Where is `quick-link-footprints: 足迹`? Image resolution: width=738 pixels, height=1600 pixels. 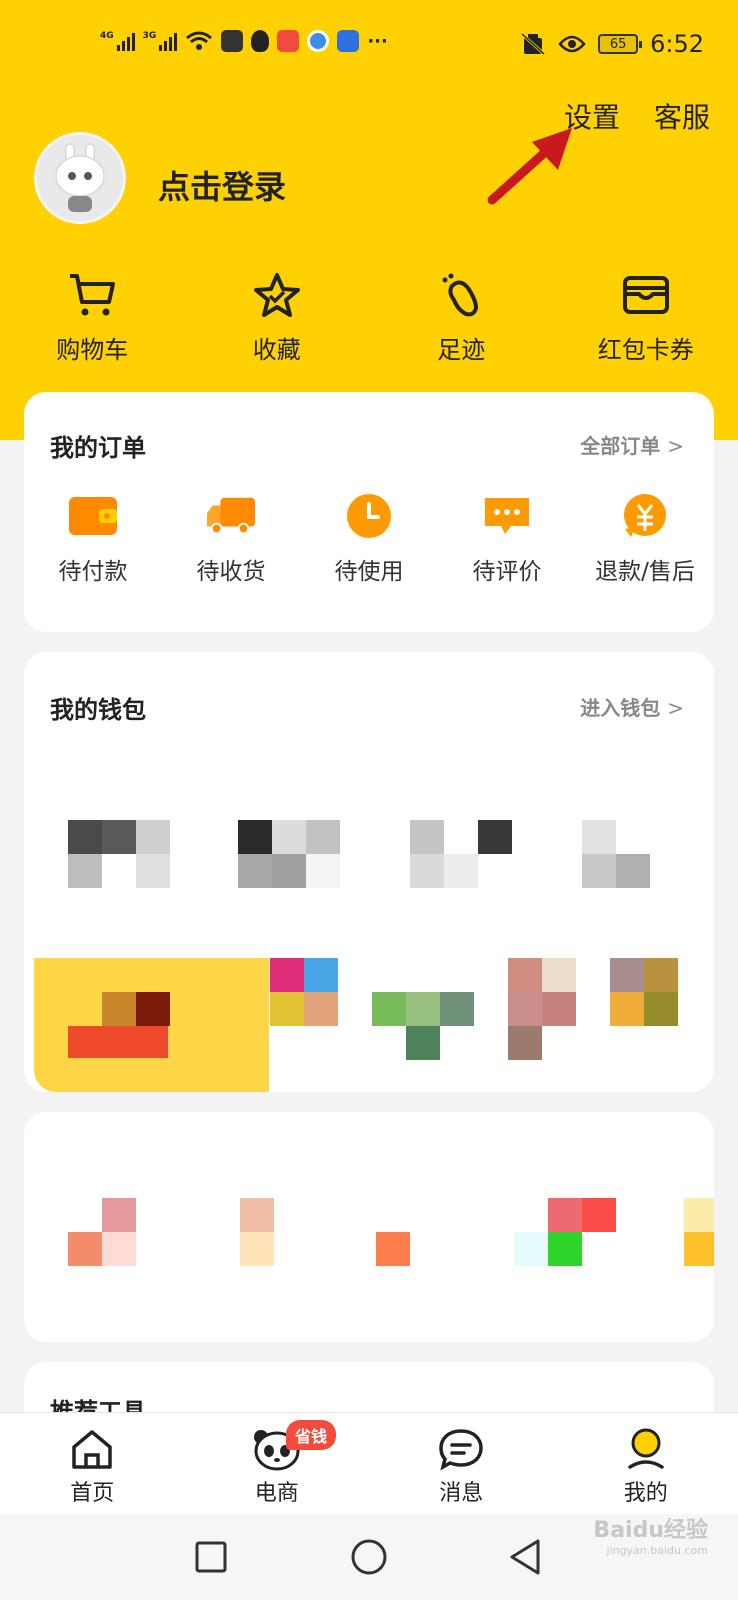
quick-link-footprints: 足迹 is located at coordinates (461, 318).